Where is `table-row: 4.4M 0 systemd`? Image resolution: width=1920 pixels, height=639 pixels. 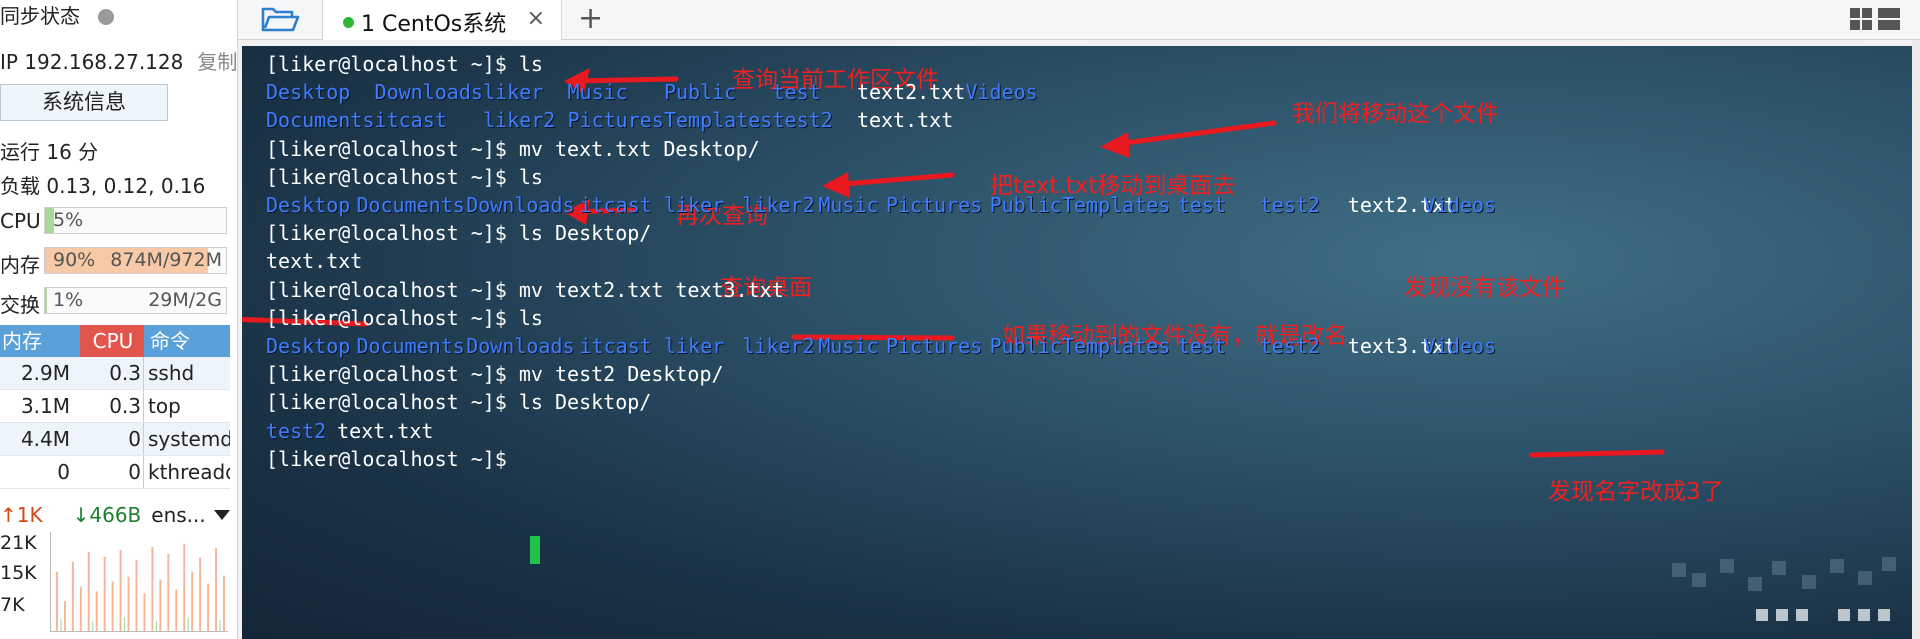
table-row: 4.4M 0 systemd is located at coordinates (115, 439).